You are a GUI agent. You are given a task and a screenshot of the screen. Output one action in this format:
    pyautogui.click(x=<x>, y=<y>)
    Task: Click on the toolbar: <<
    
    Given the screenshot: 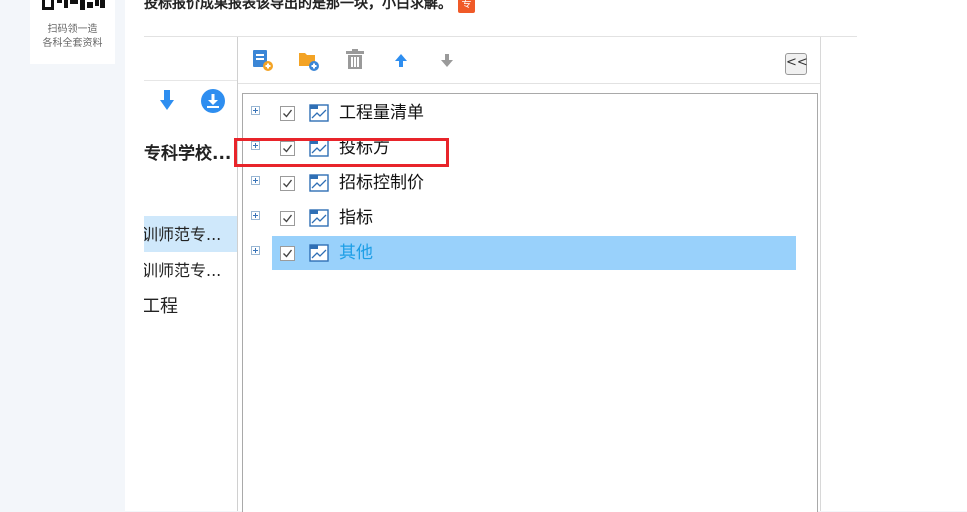 What is the action you would take?
    pyautogui.click(x=529, y=60)
    